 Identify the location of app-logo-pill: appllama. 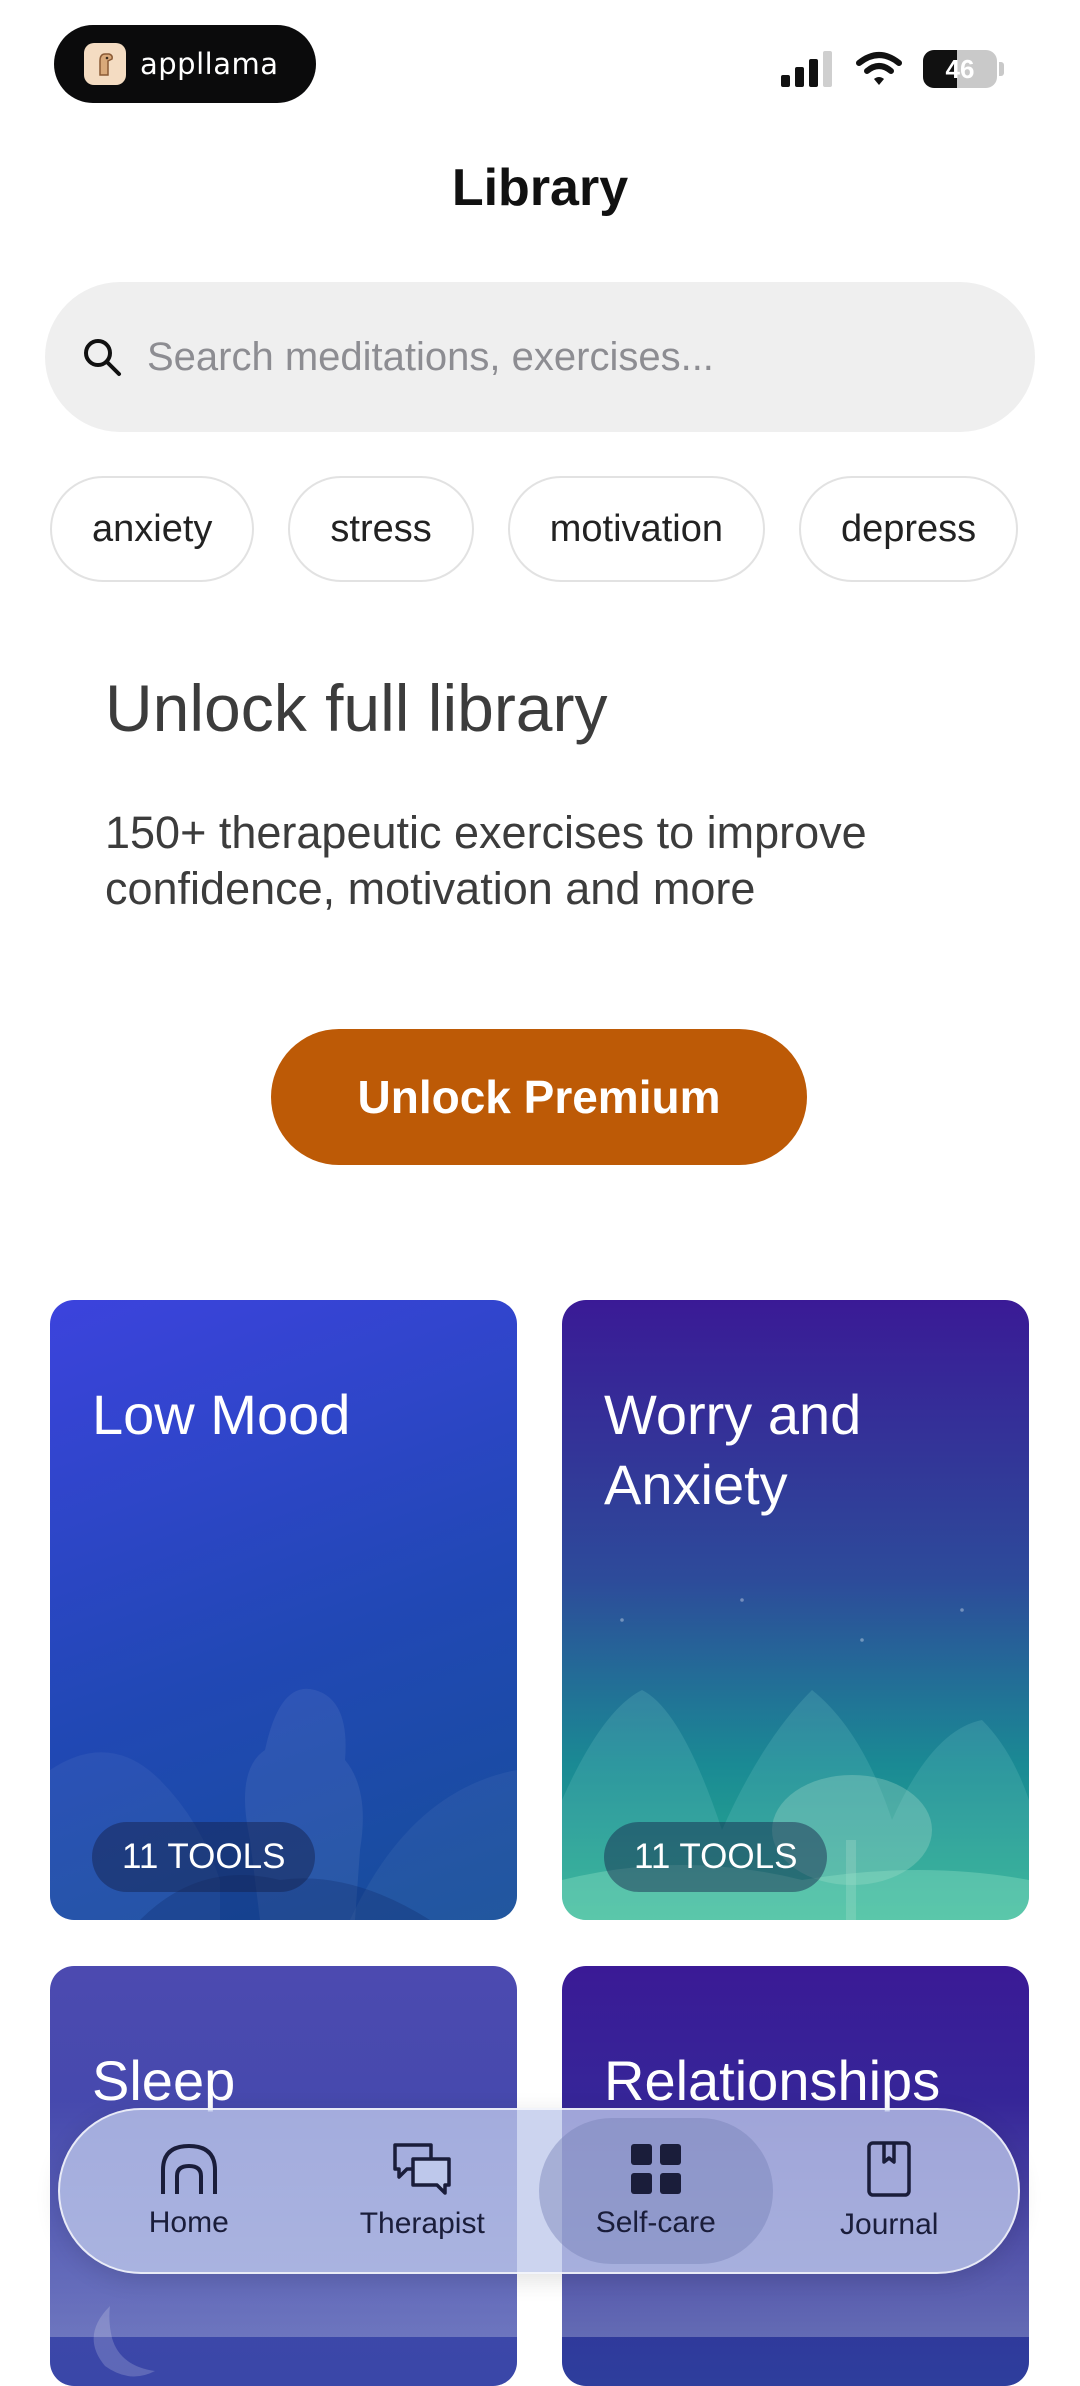
(185, 64).